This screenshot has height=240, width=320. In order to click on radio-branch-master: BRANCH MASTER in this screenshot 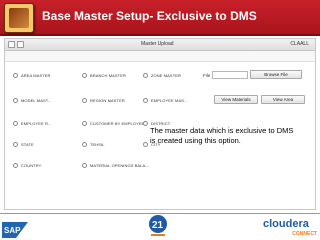, I will do `click(104, 75)`.